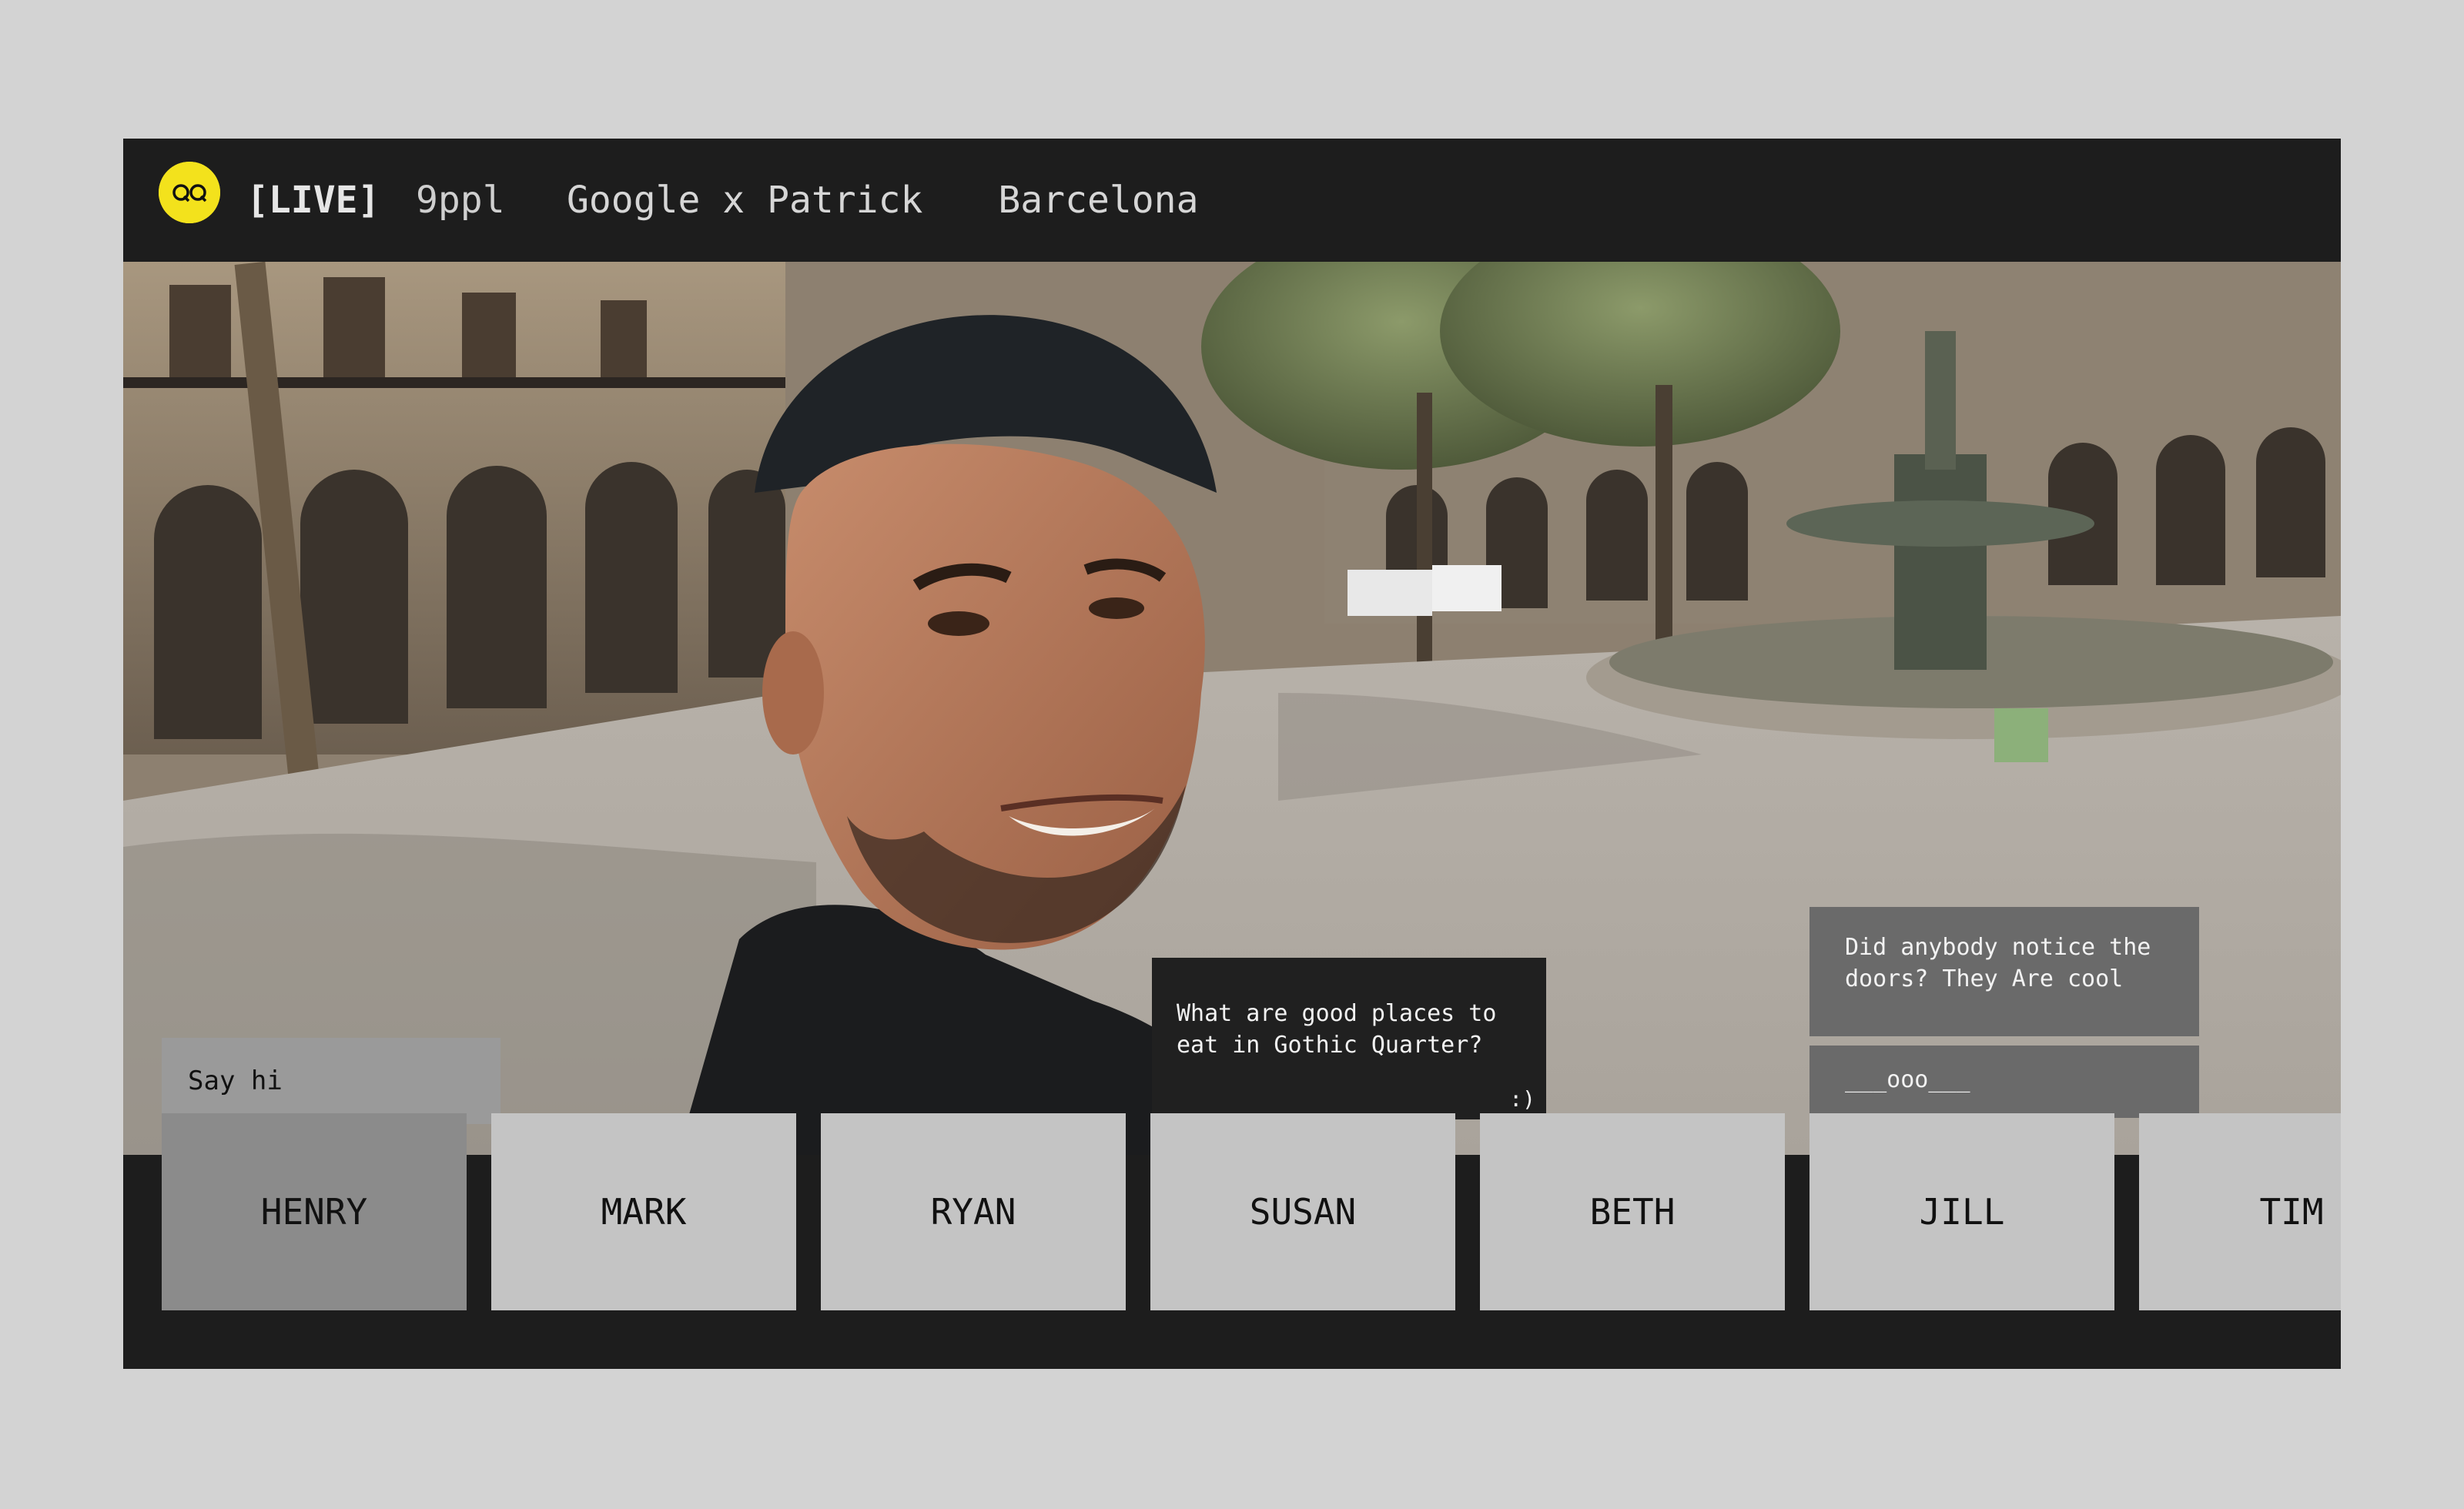 The image size is (2464, 1509). Describe the element at coordinates (2004, 1082) in the screenshot. I see `chat-message-3: ___ooo___` at that location.